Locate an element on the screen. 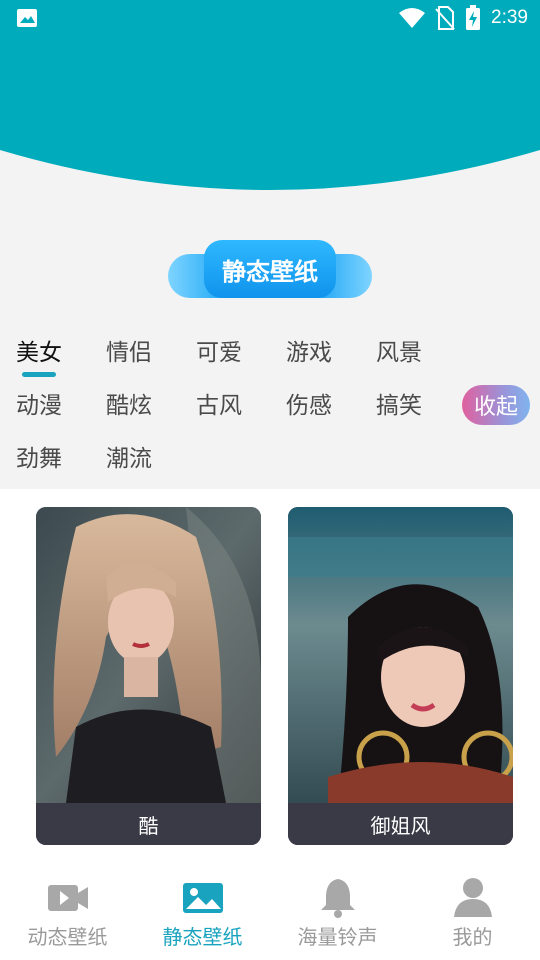  bottom-navigation: 动态壁纸 静态壁纸 海量铃声 我的 is located at coordinates (270, 910).